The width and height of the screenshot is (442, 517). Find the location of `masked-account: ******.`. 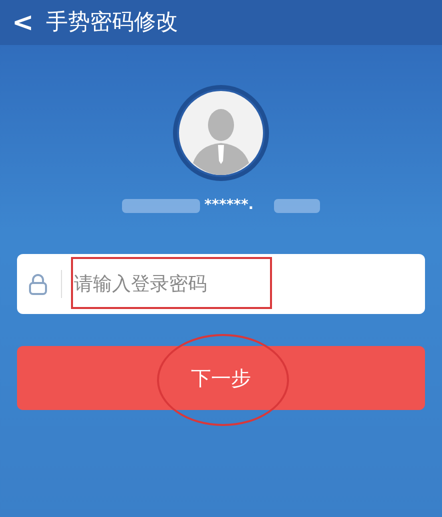

masked-account: ******. is located at coordinates (229, 205).